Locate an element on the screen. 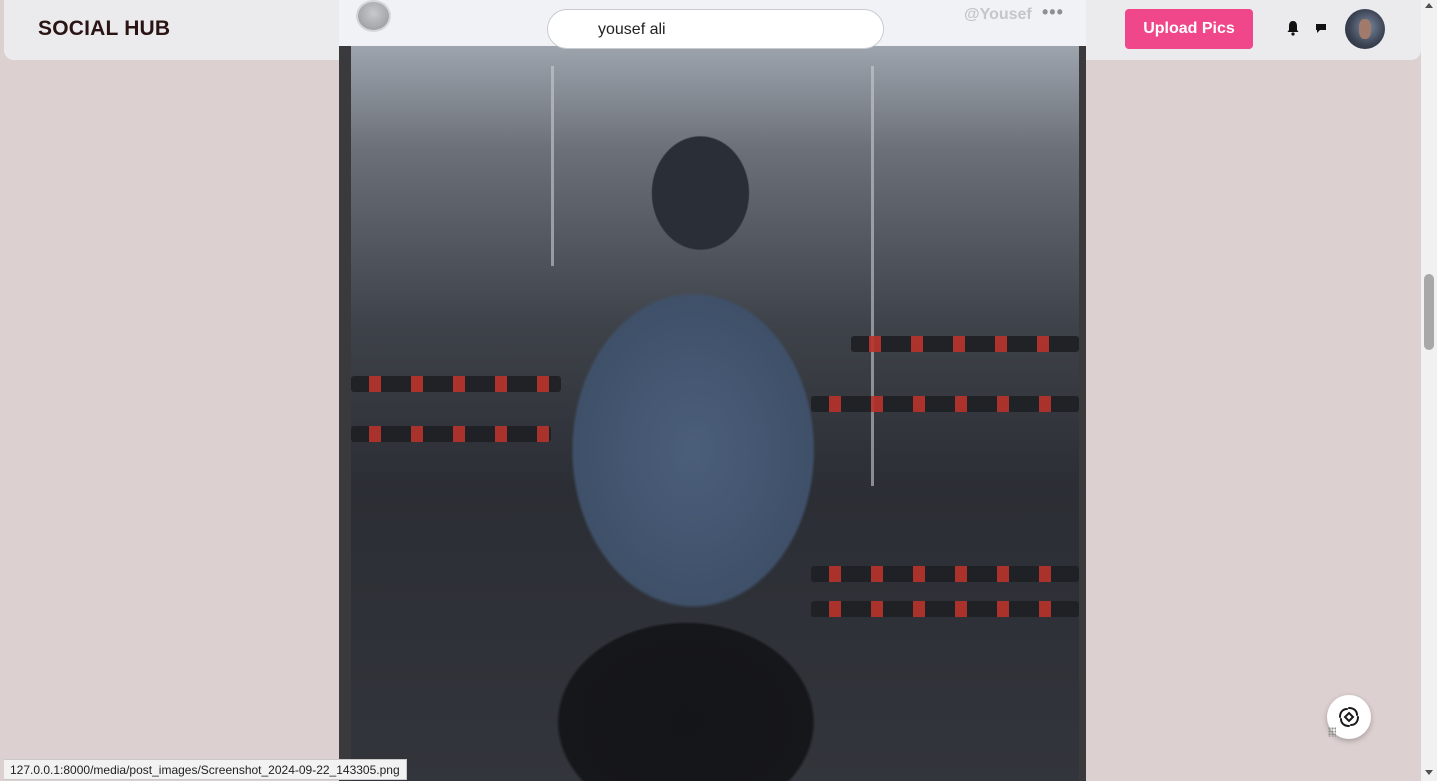  post-username: @Yousef is located at coordinates (998, 15).